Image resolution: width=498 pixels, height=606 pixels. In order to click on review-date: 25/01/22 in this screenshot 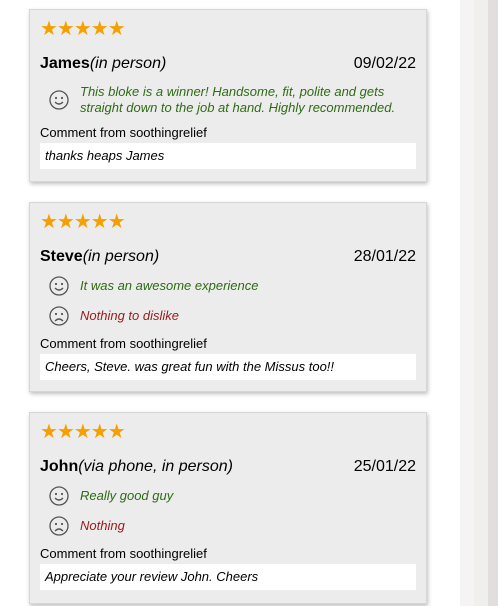, I will do `click(384, 466)`.